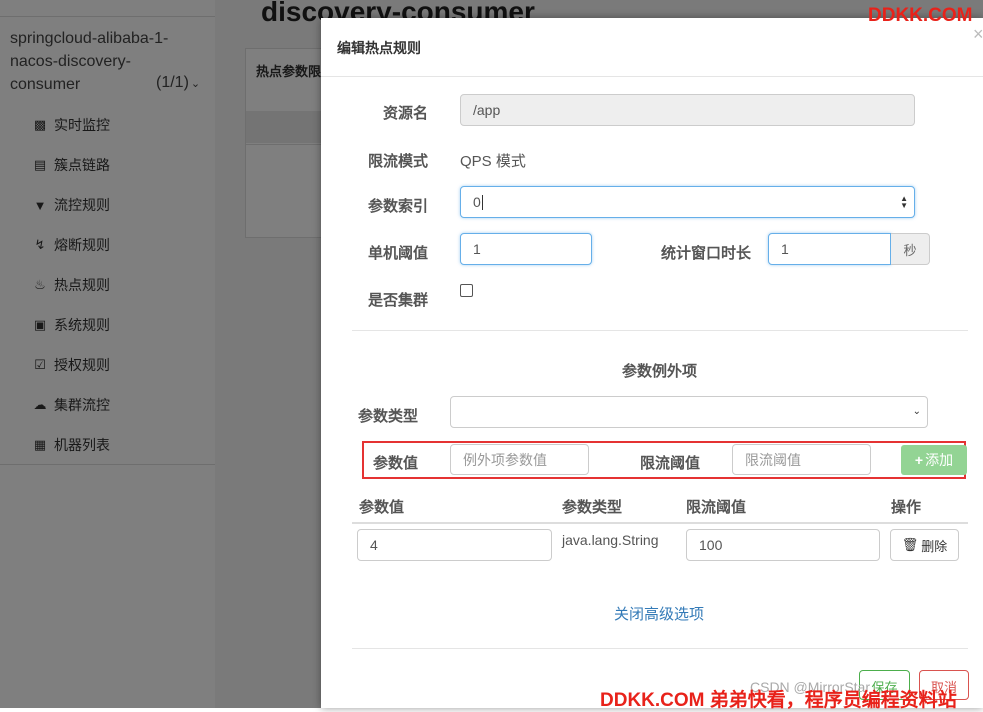 The height and width of the screenshot is (712, 983). Describe the element at coordinates (910, 544) in the screenshot. I see `trash-icon: 🗑` at that location.